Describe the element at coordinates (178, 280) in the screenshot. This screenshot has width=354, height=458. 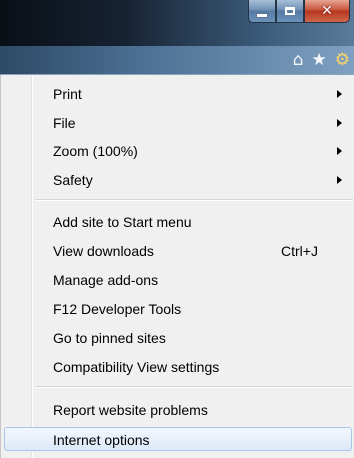
I see `menu-item-manage-add-ons: Manage add-ons` at that location.